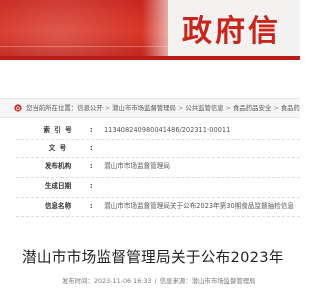 Image resolution: width=320 pixels, height=300 pixels. Describe the element at coordinates (175, 281) in the screenshot. I see `source-label: 信息来源：` at that location.